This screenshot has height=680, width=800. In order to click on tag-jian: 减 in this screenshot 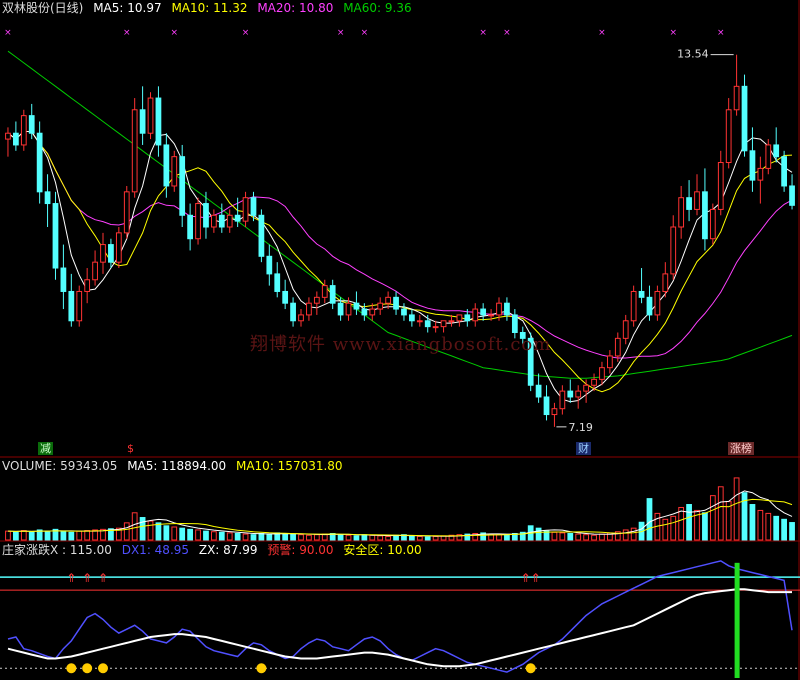, I will do `click(45, 448)`.